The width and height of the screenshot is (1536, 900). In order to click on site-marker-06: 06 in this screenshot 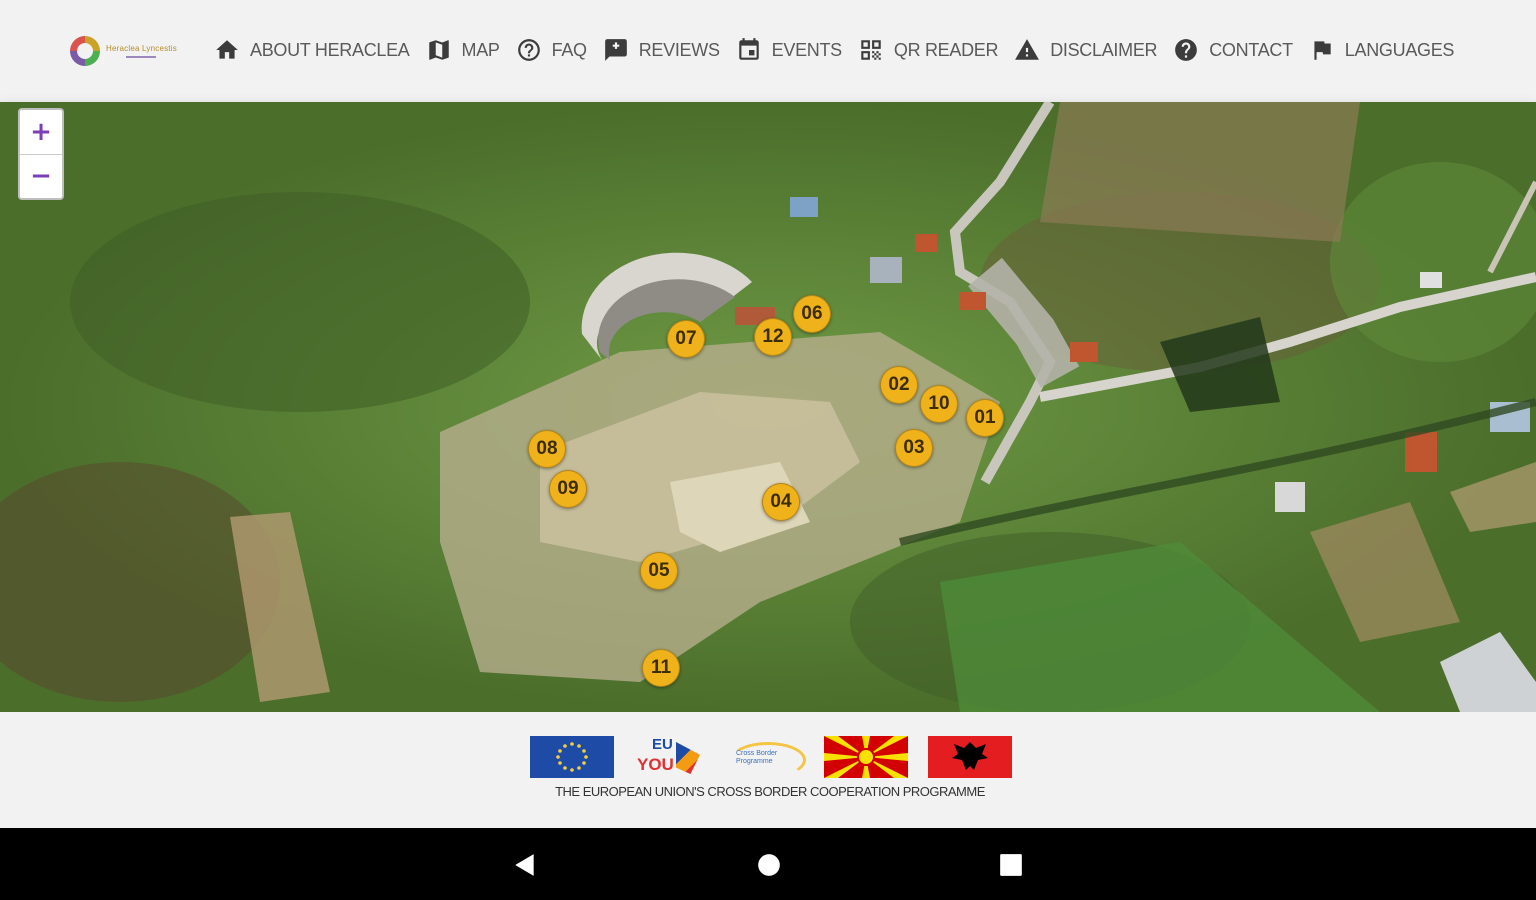, I will do `click(812, 314)`.